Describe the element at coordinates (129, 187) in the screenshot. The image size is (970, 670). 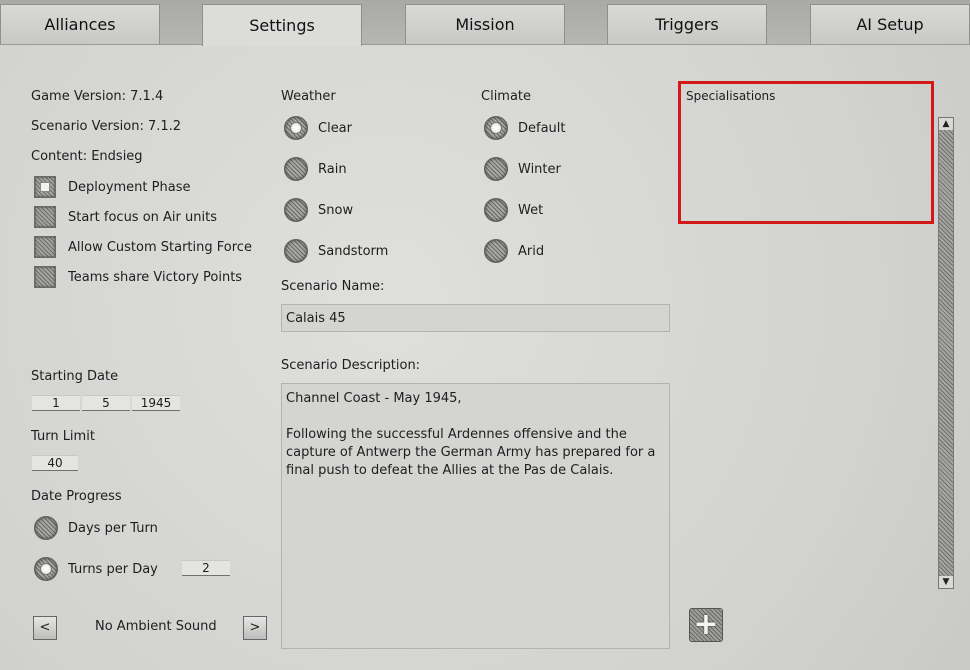
I see `deployment-phase-label: Deployment Phase` at that location.